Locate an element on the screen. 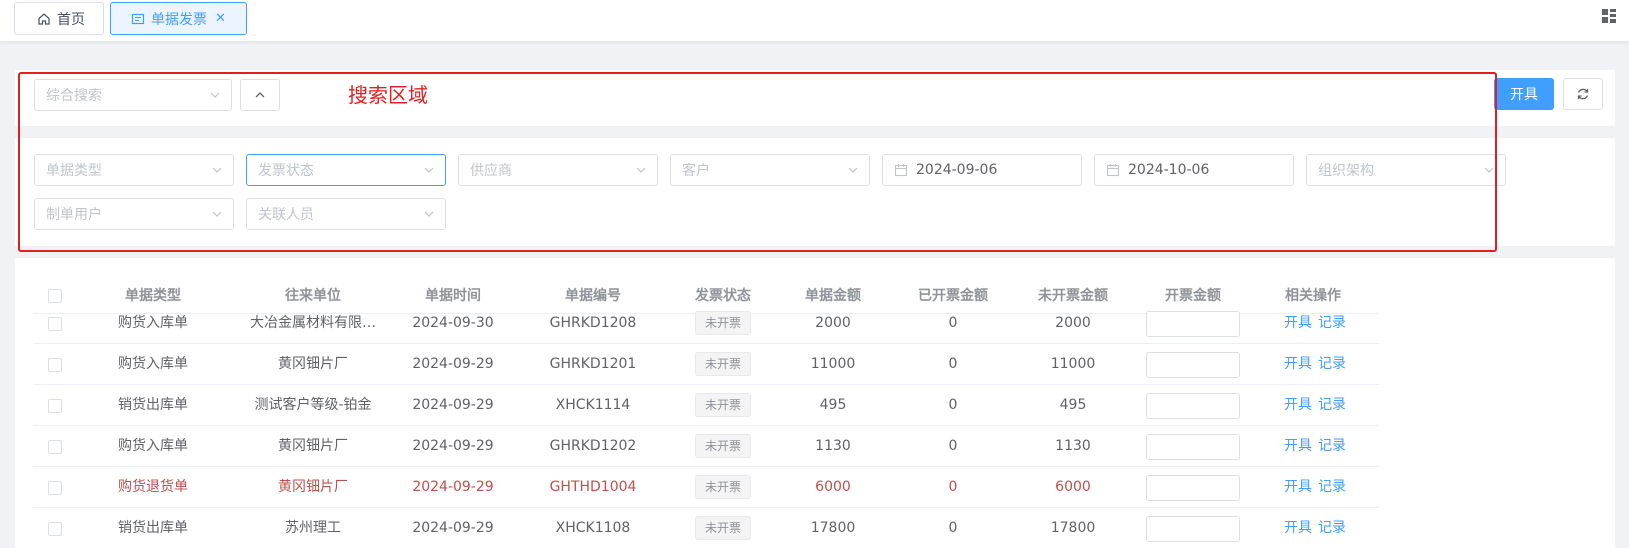 The width and height of the screenshot is (1629, 548). doc-type-select: 单据类型 is located at coordinates (134, 170).